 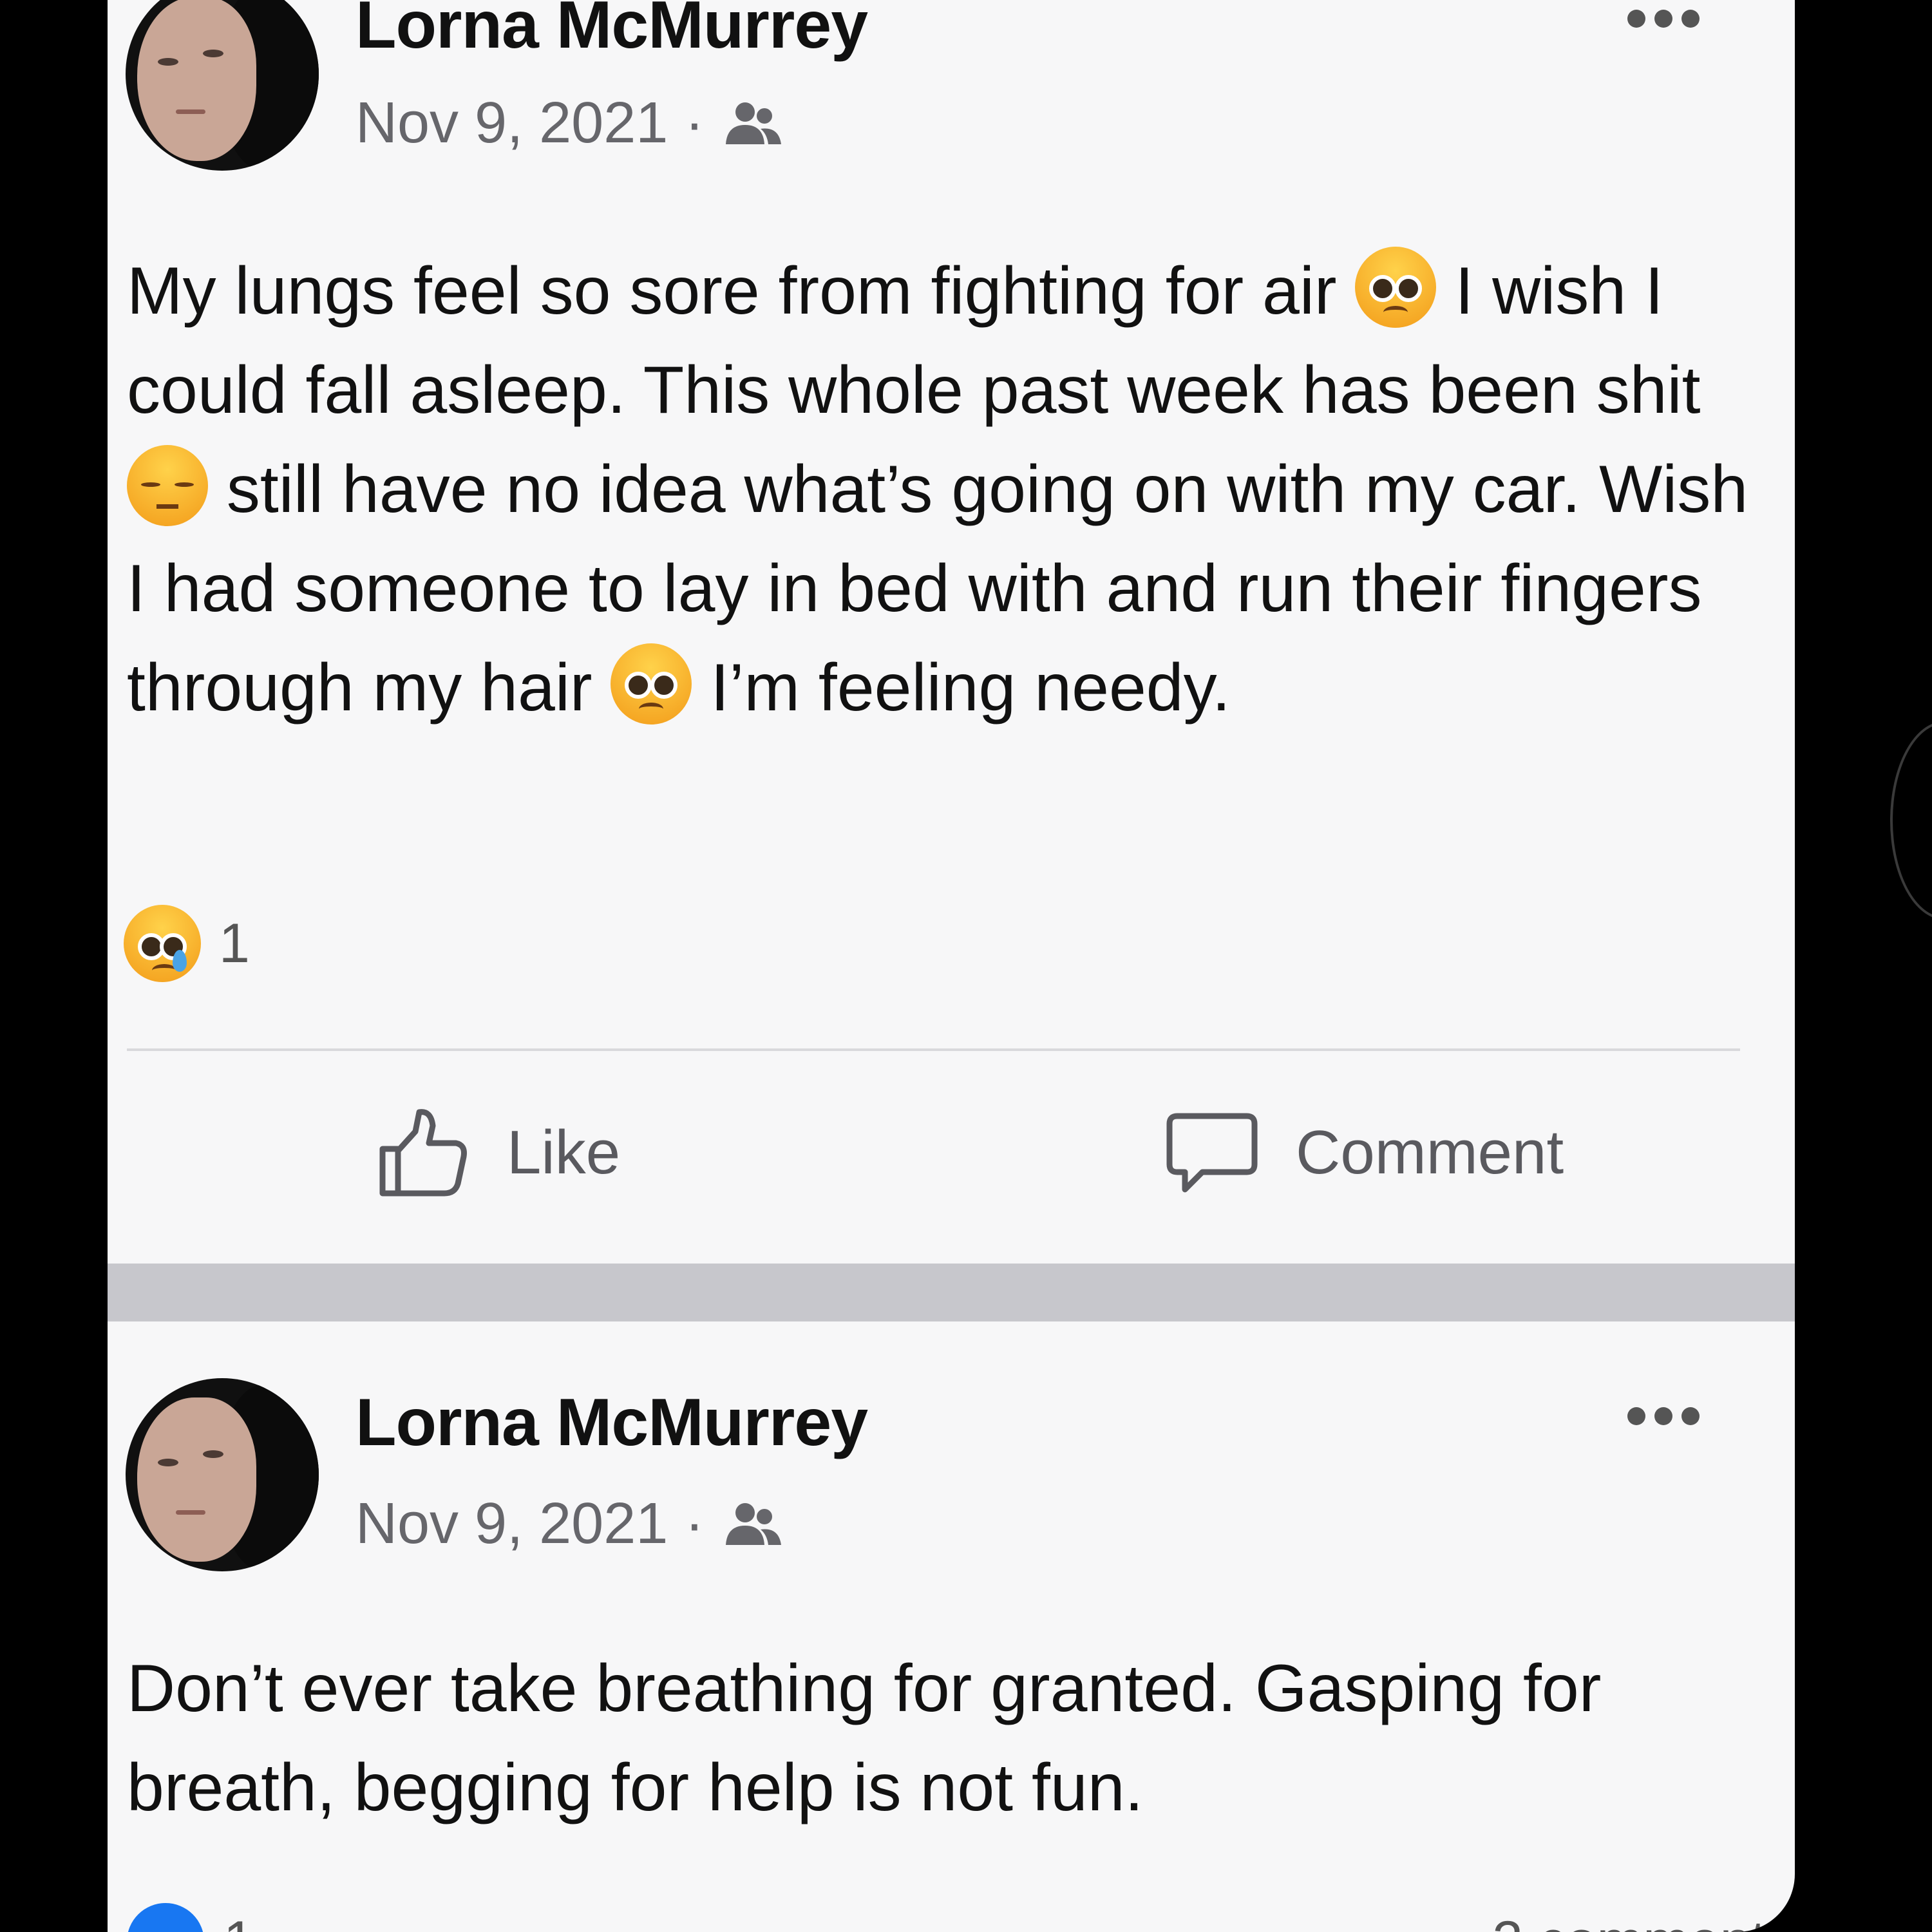 I want to click on post-text-part: I’m feeling needy., so click(x=971, y=687).